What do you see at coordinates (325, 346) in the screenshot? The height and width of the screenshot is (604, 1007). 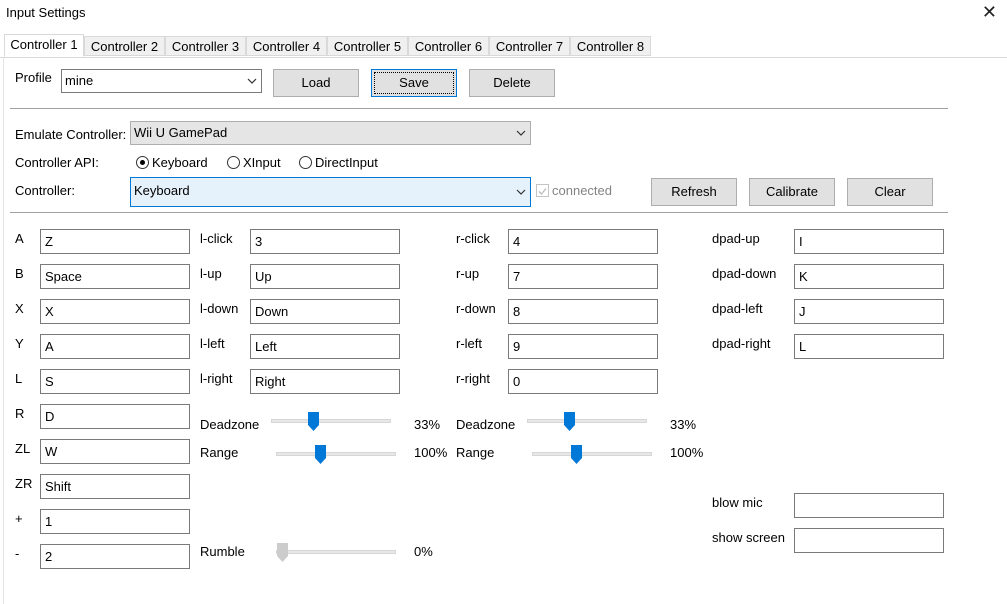 I see `mapping-input-l-left: Left` at bounding box center [325, 346].